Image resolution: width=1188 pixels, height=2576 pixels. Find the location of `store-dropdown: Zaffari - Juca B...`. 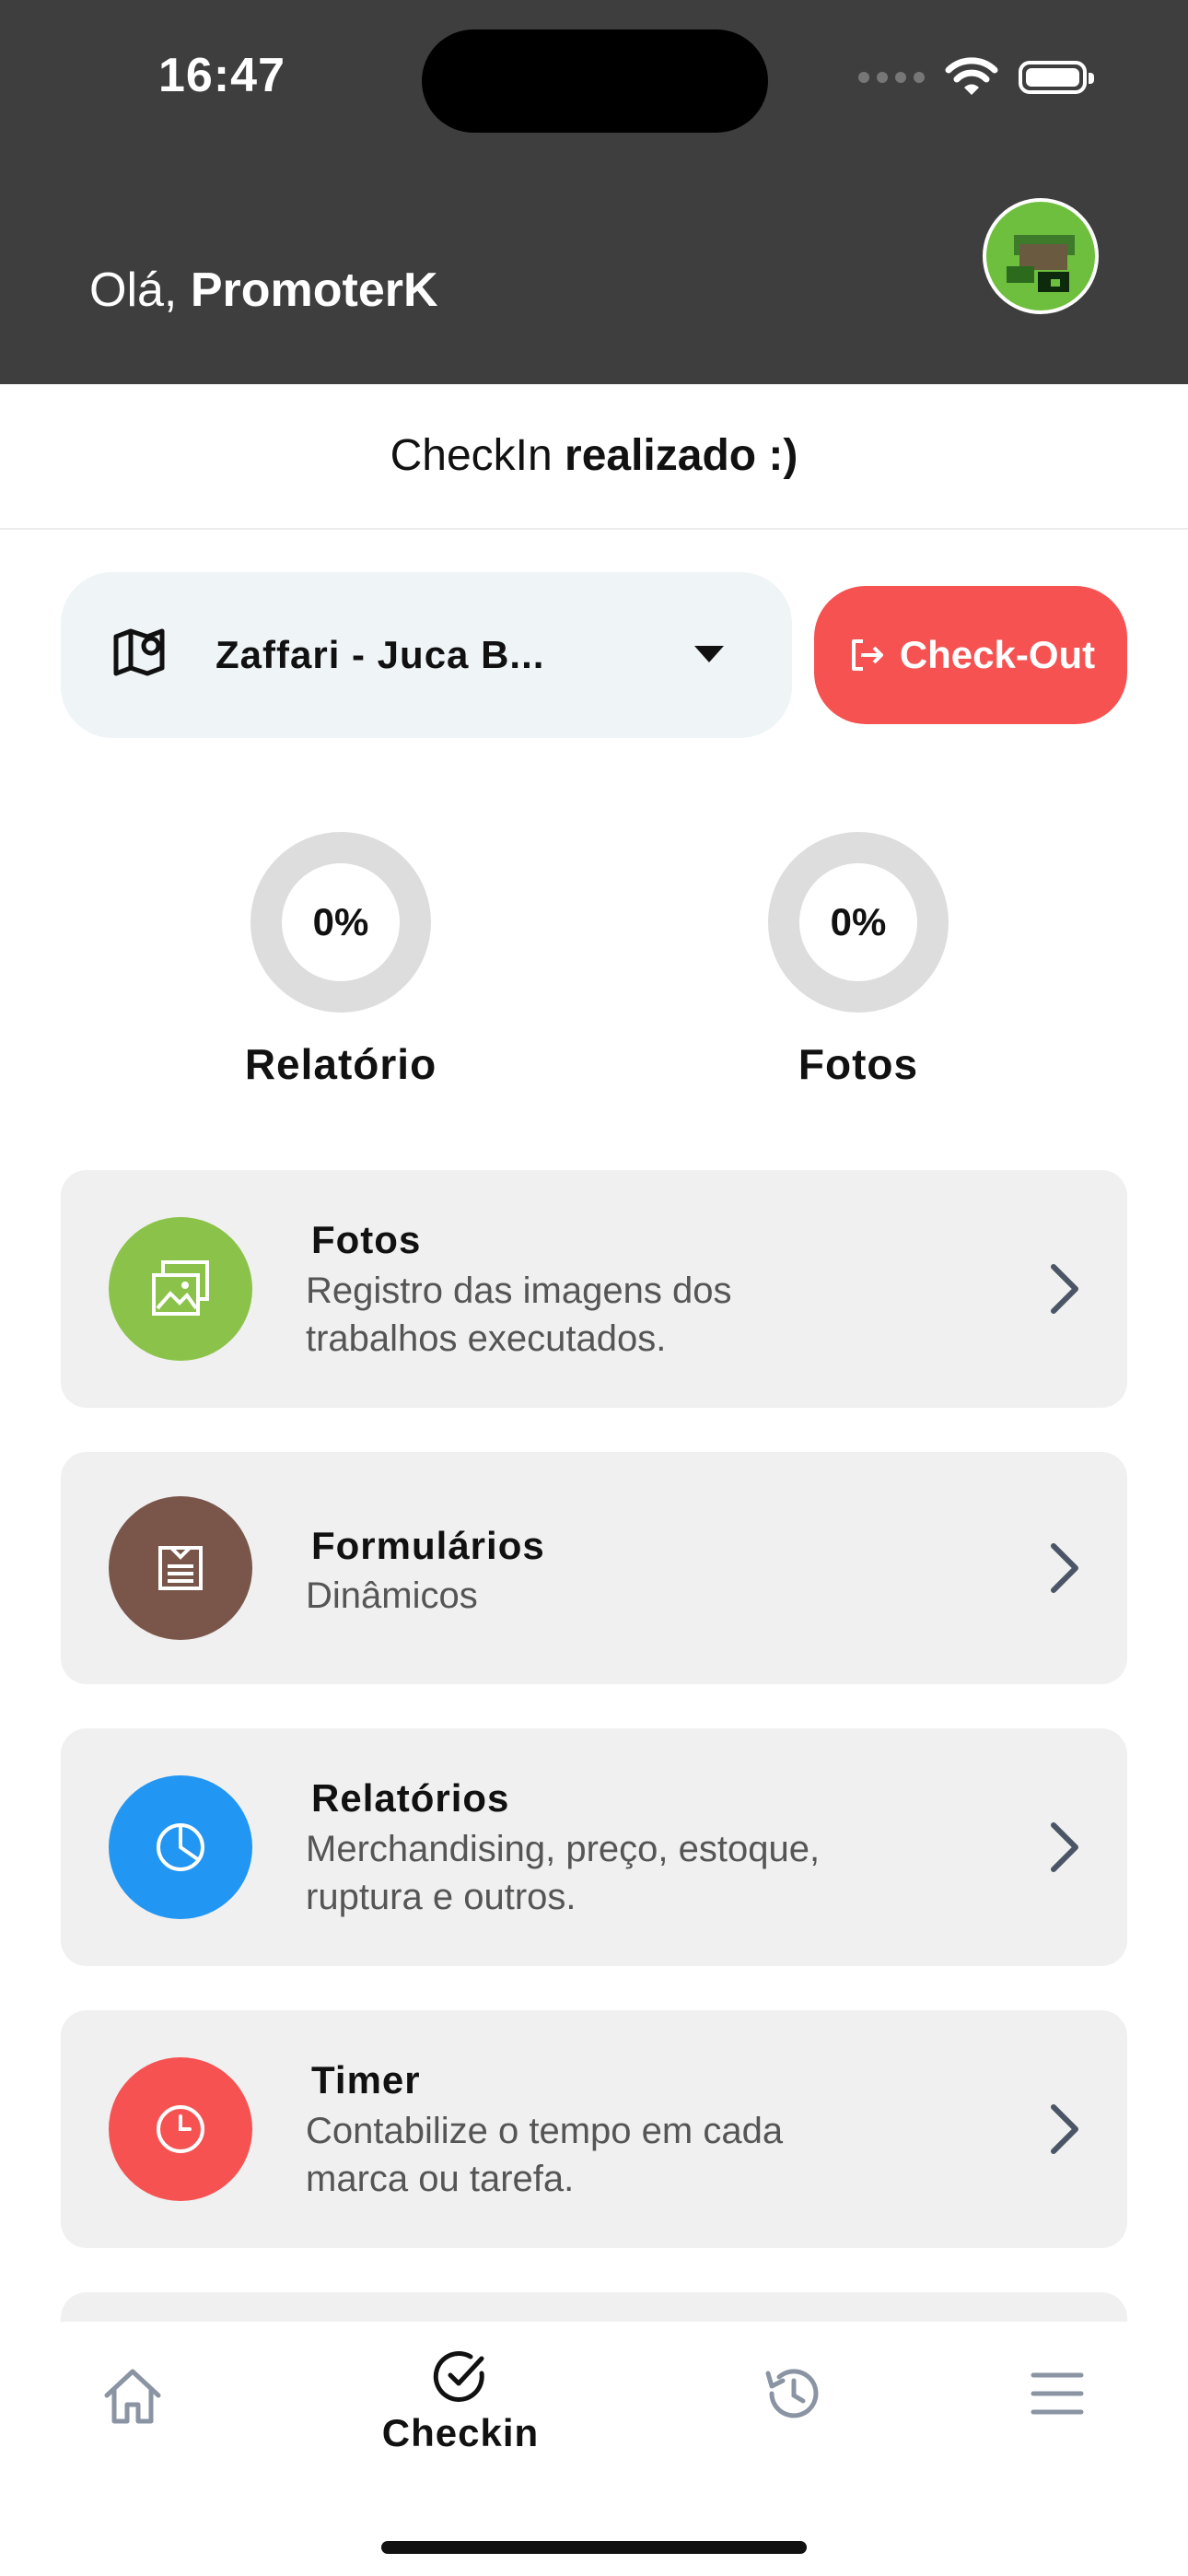

store-dropdown: Zaffari - Juca B... is located at coordinates (427, 655).